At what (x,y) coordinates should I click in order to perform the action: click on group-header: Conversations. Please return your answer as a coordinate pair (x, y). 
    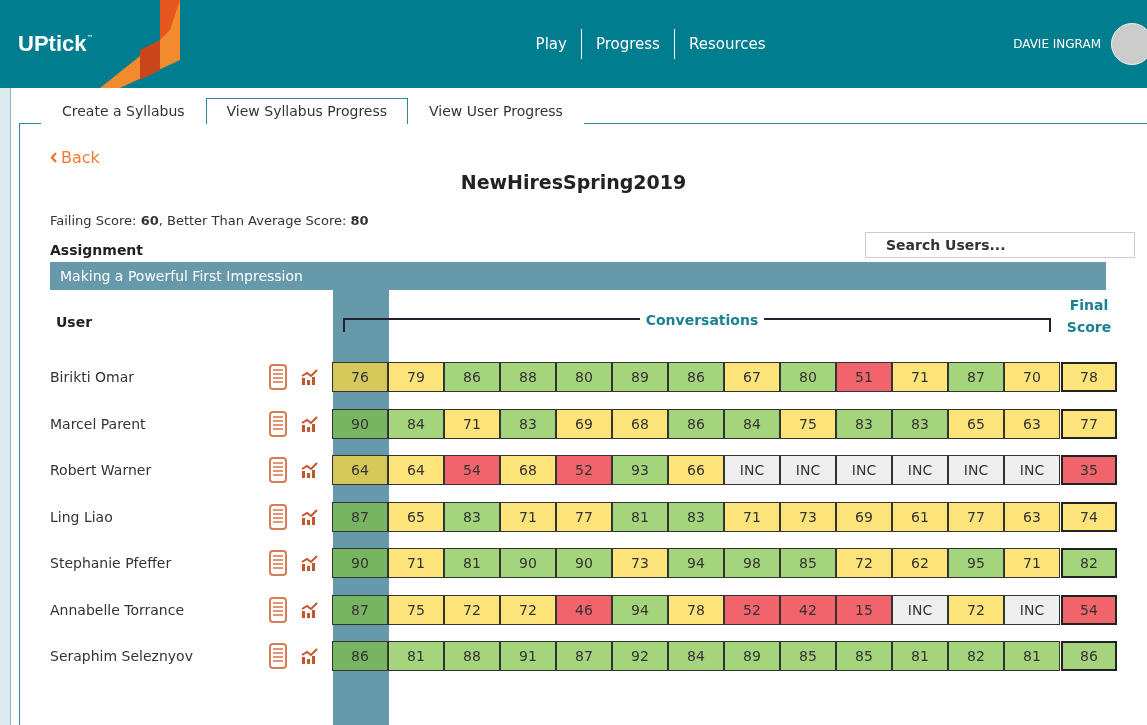
    Looking at the image, I should click on (702, 320).